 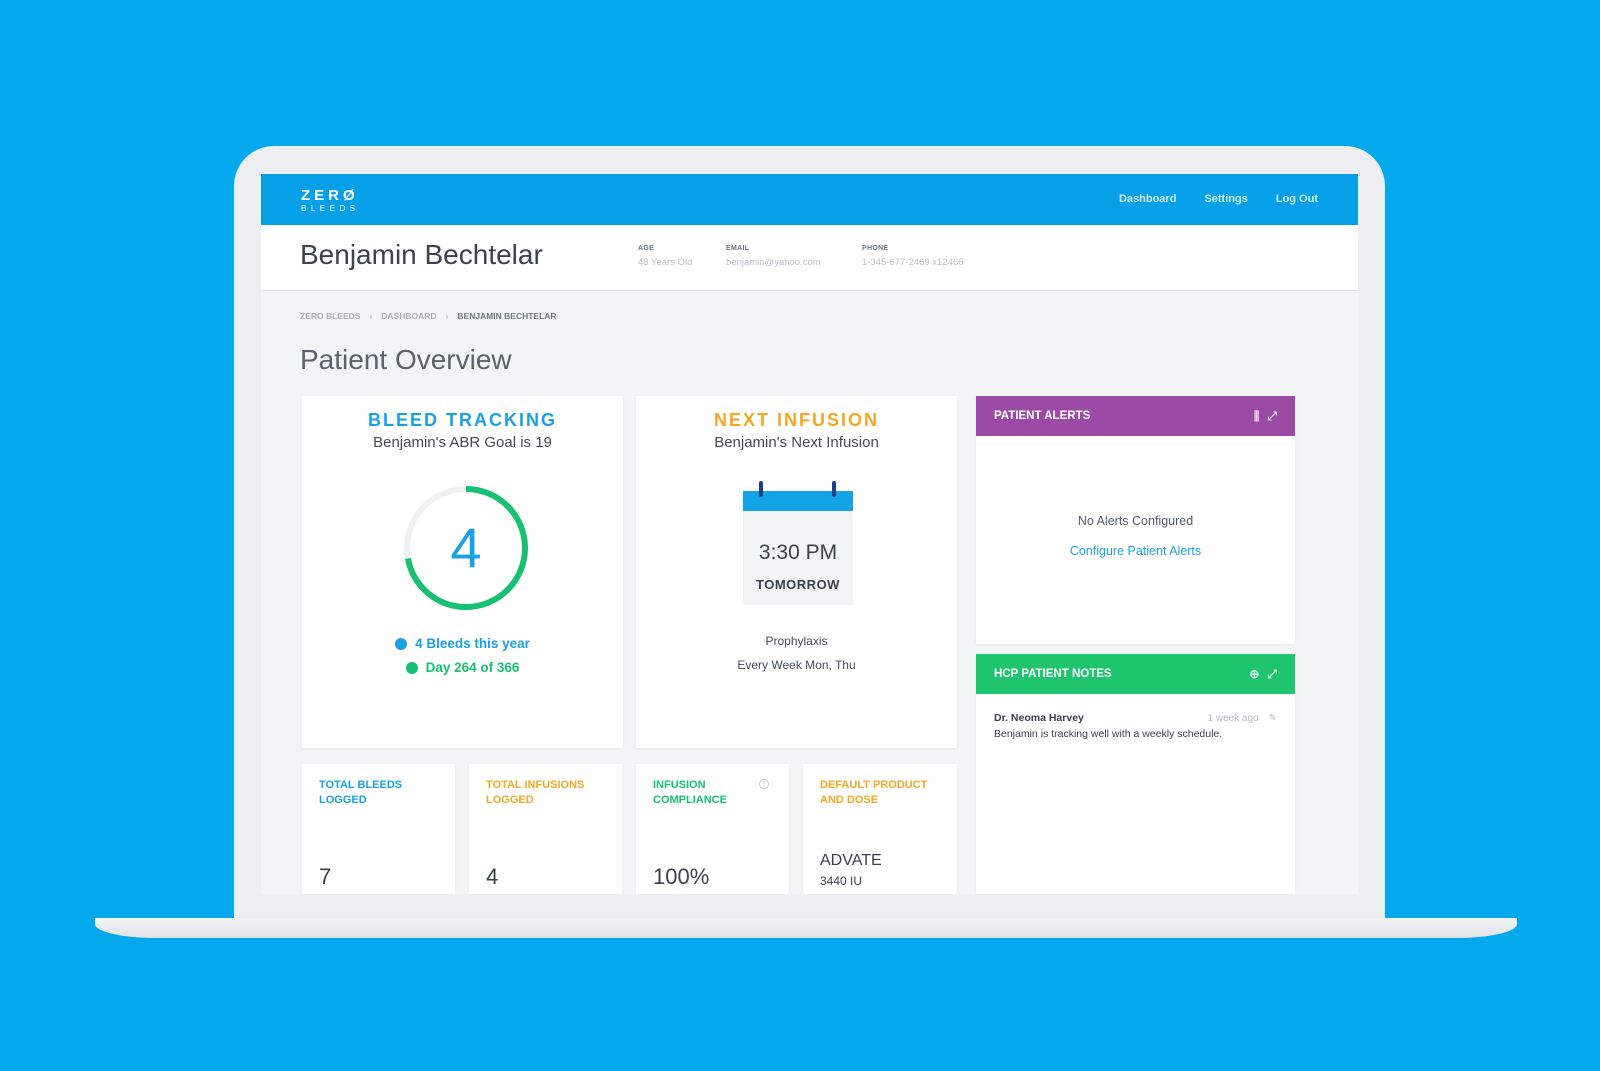 I want to click on legend-day-text: Day 264 of 366, so click(x=472, y=667).